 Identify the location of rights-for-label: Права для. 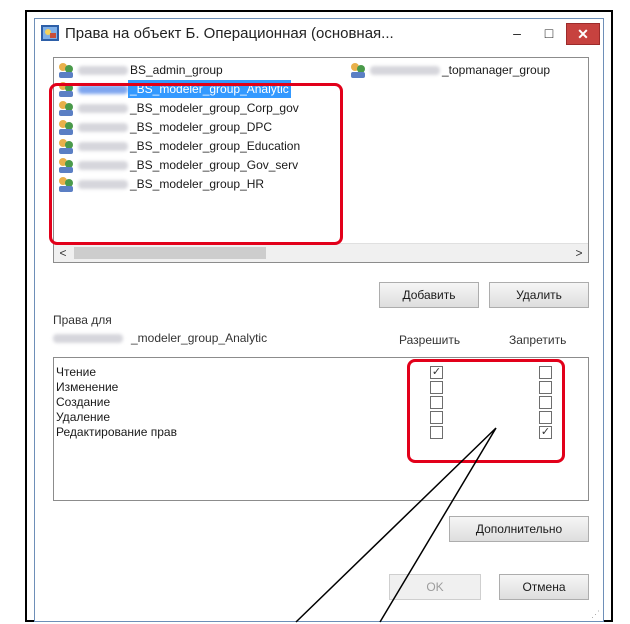
(82, 320).